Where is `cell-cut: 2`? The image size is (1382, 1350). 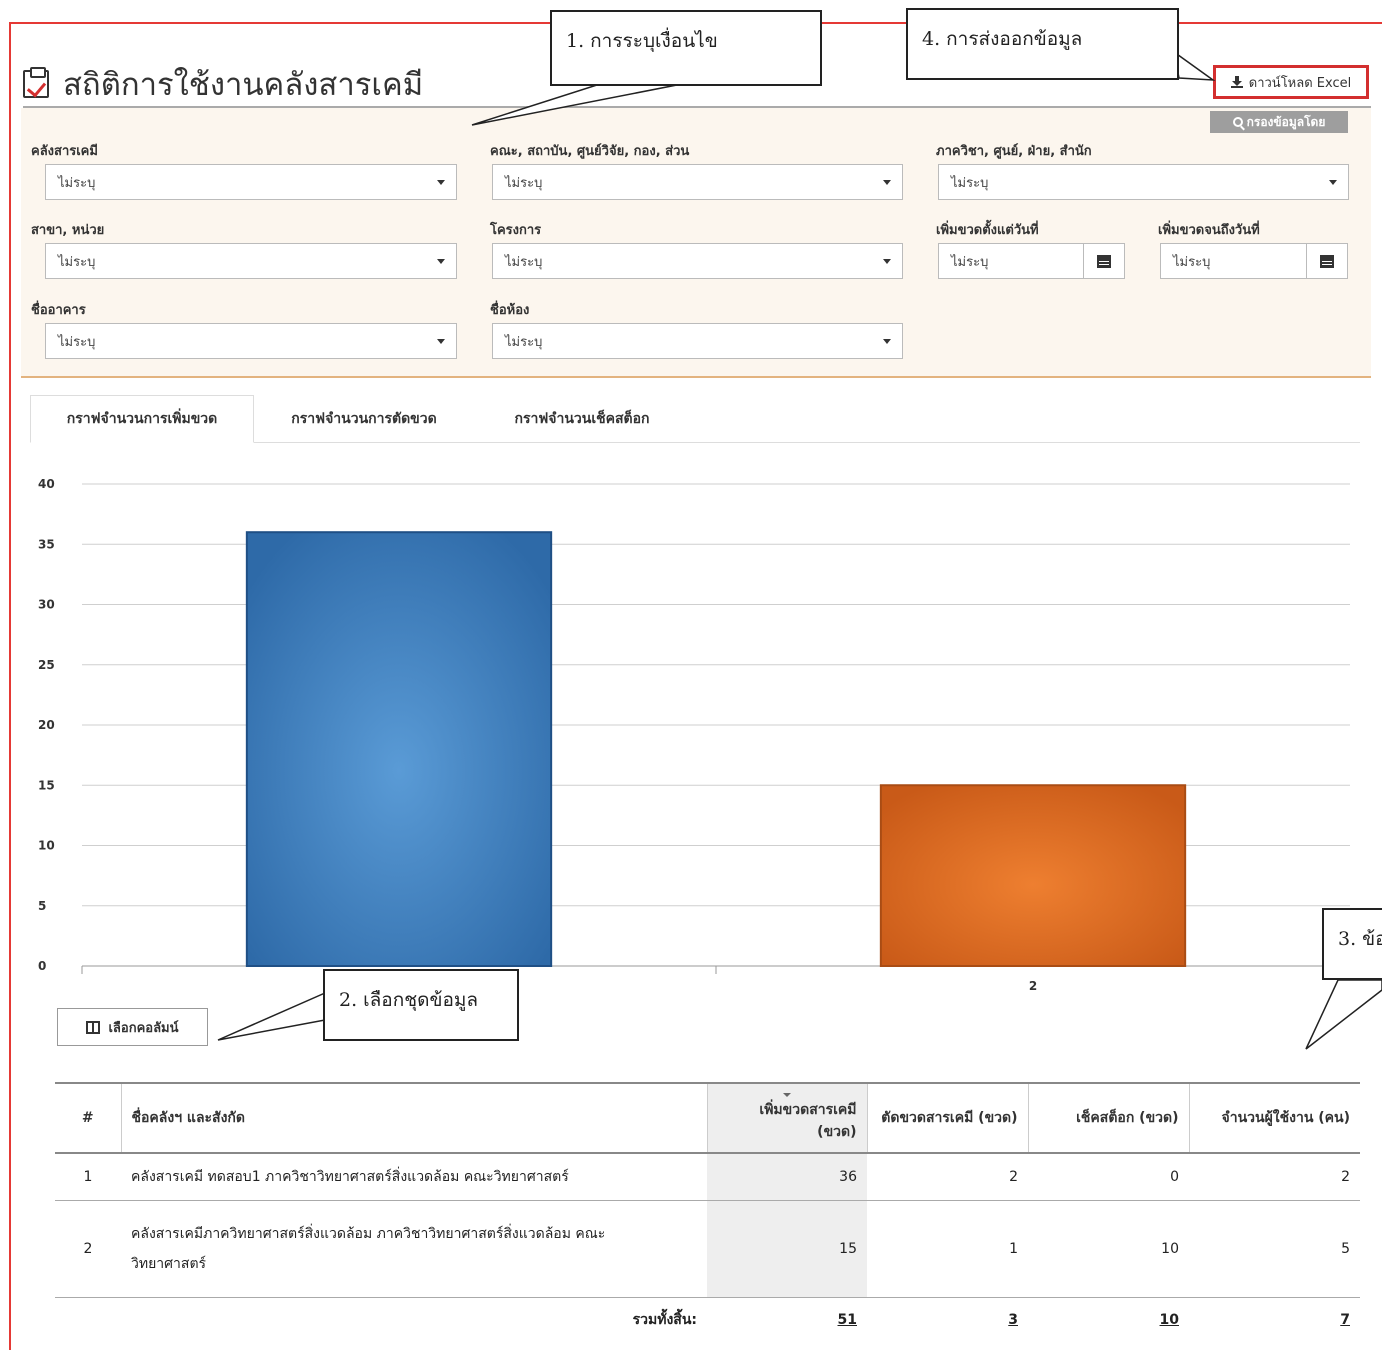 cell-cut: 2 is located at coordinates (947, 1177).